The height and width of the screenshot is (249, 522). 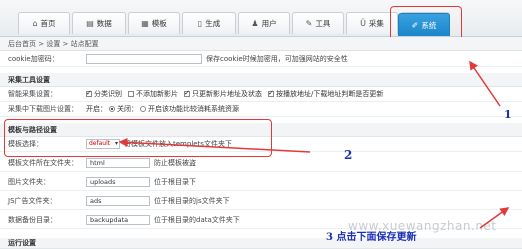 I want to click on template-folder-input: html, so click(x=118, y=163).